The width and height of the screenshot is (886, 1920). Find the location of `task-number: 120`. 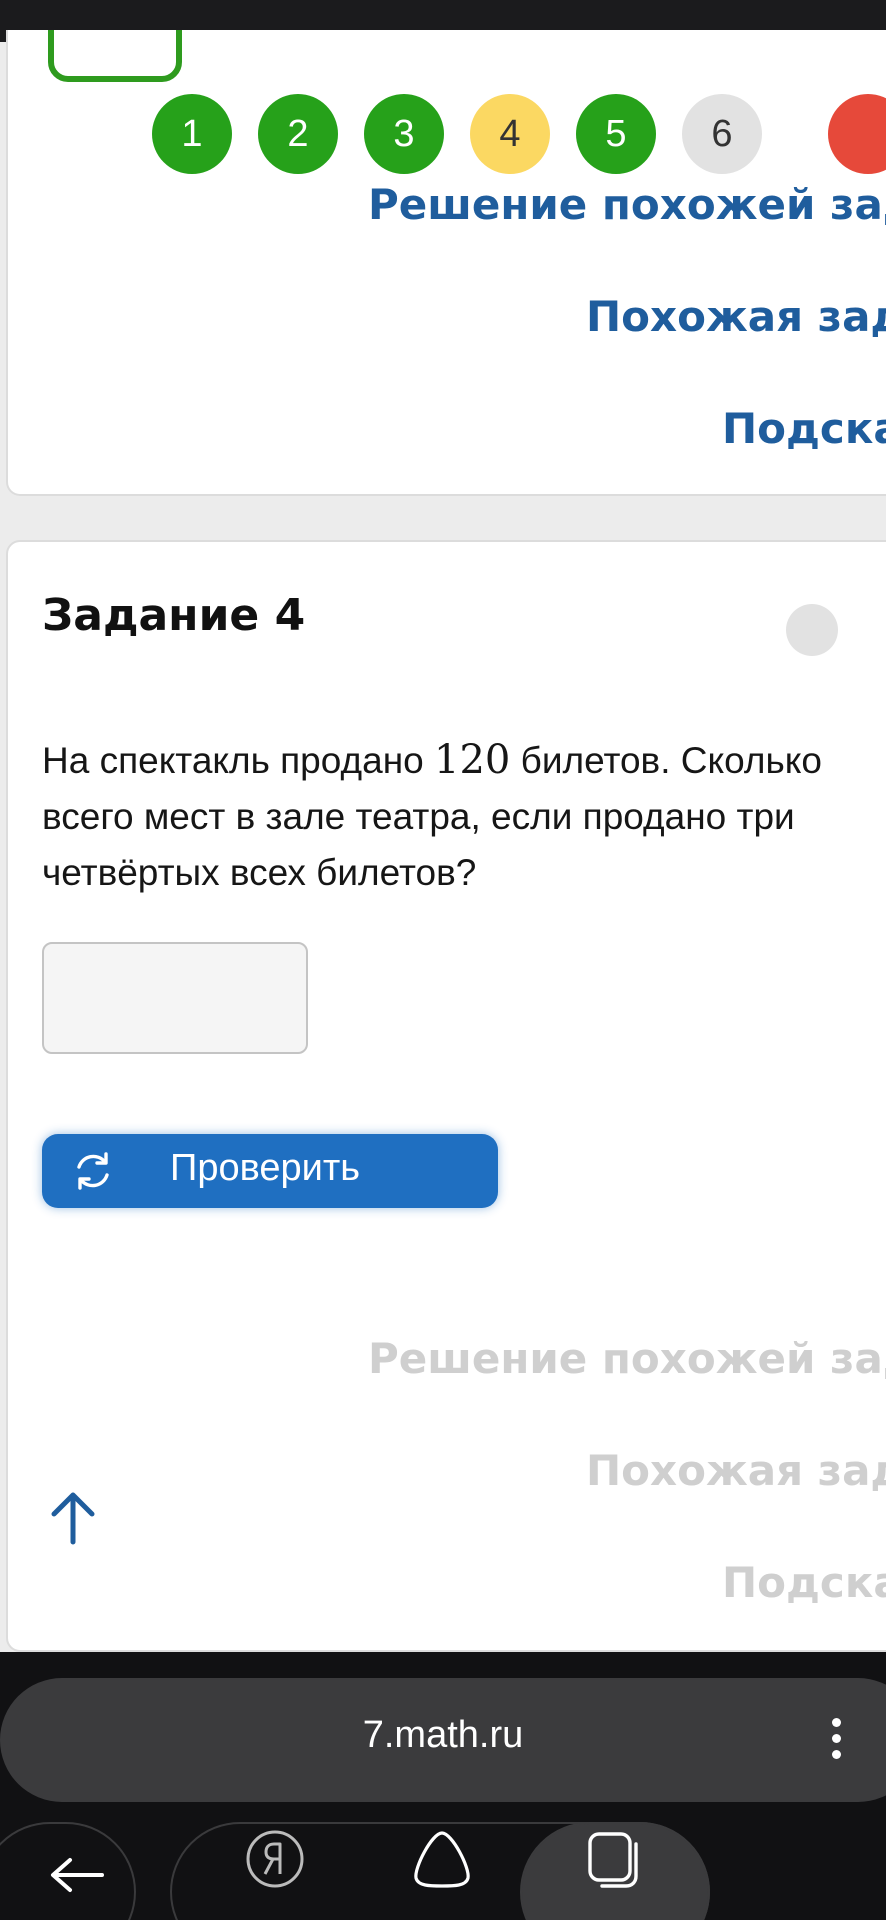

task-number: 120 is located at coordinates (472, 760).